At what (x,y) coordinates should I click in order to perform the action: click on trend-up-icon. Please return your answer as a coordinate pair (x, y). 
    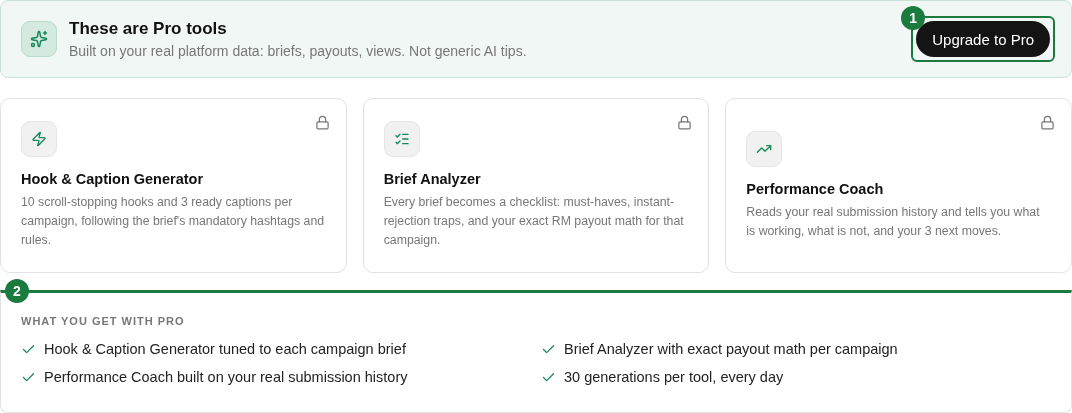
    Looking at the image, I should click on (764, 148).